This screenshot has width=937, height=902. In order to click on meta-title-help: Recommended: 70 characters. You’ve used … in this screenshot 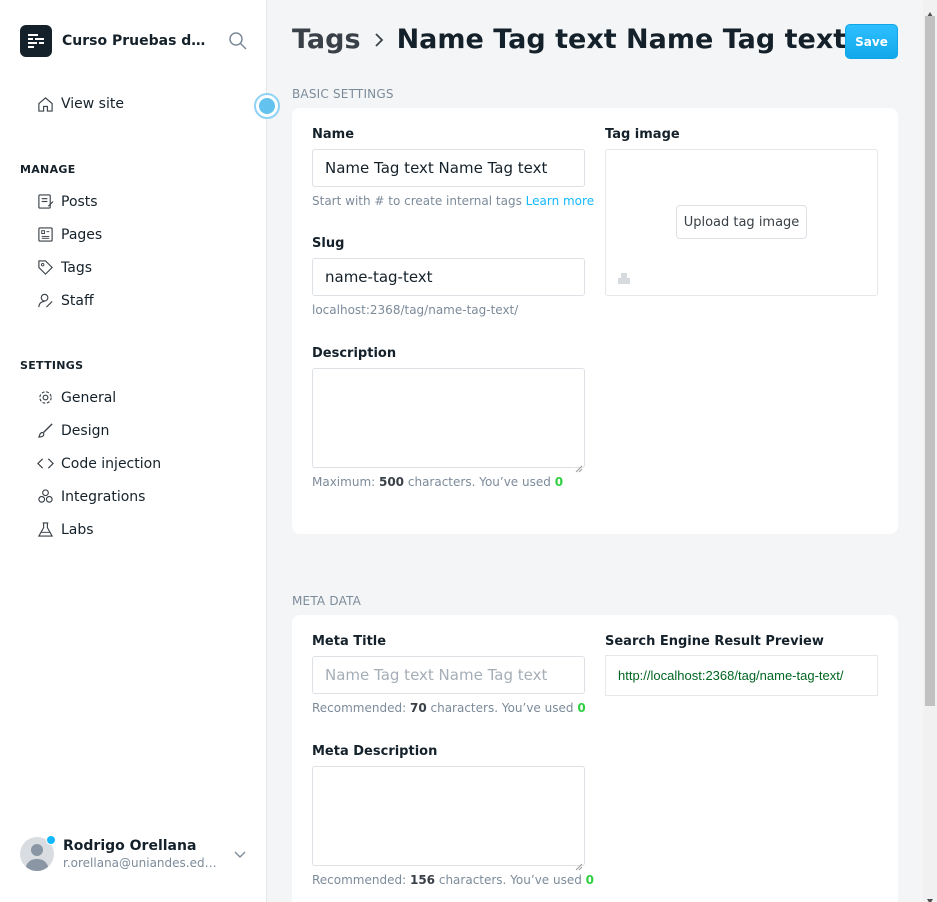, I will do `click(449, 708)`.